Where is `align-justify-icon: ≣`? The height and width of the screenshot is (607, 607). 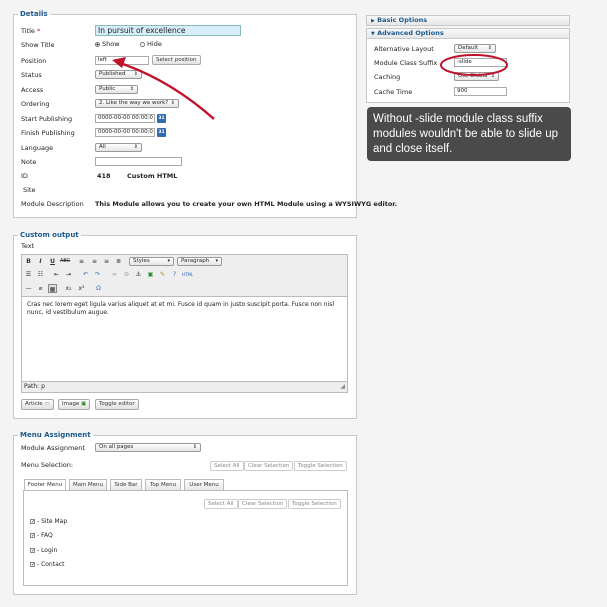 align-justify-icon: ≣ is located at coordinates (118, 261).